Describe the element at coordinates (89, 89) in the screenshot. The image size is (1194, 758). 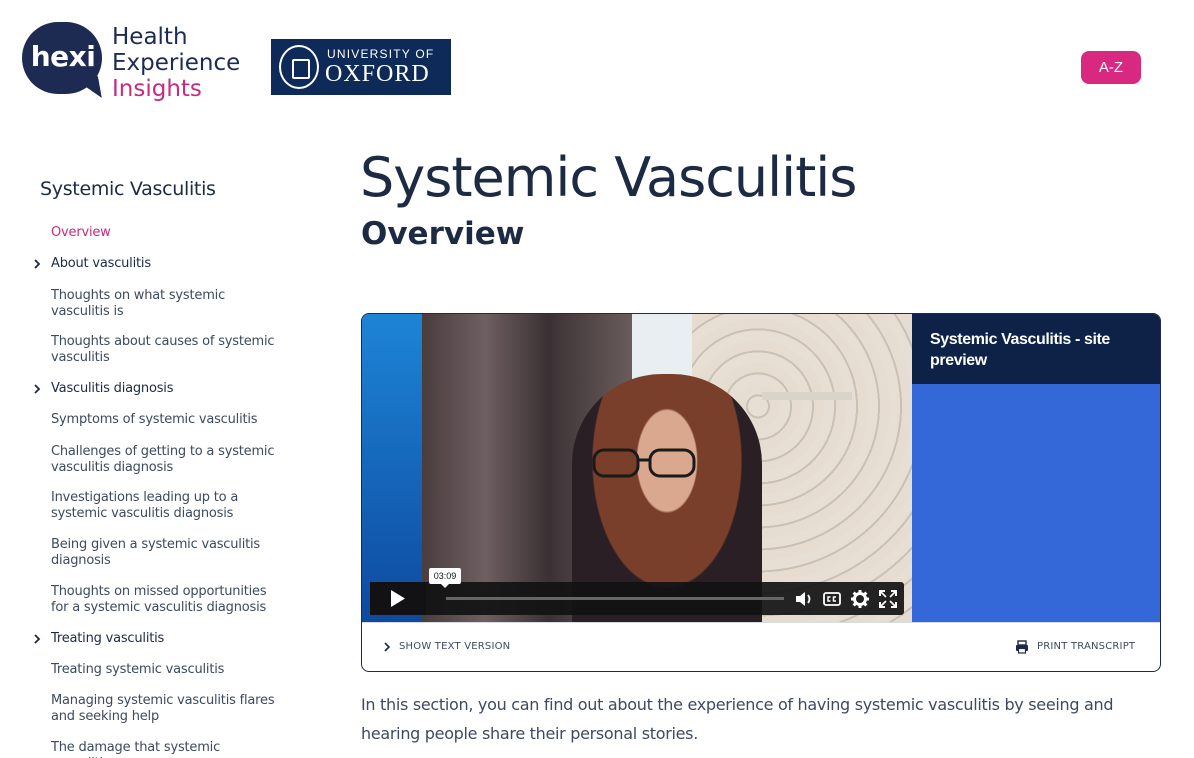
I see `hexi-speech-tail` at that location.